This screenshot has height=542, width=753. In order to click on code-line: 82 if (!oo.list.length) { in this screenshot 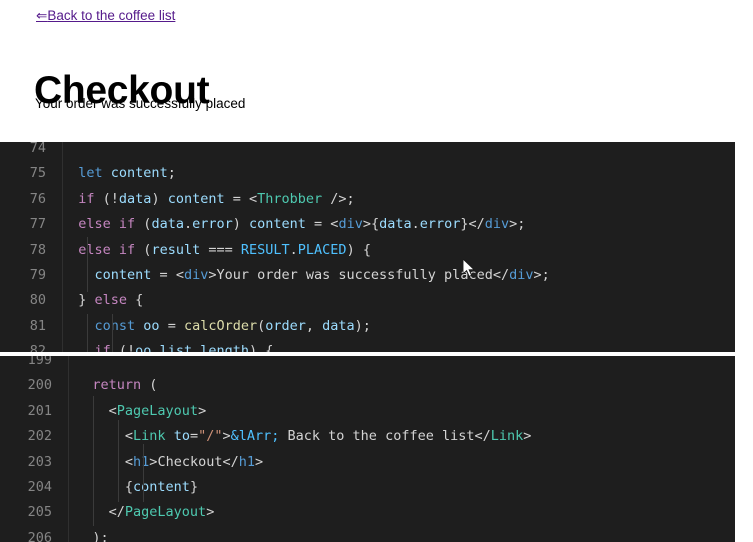, I will do `click(367, 345)`.